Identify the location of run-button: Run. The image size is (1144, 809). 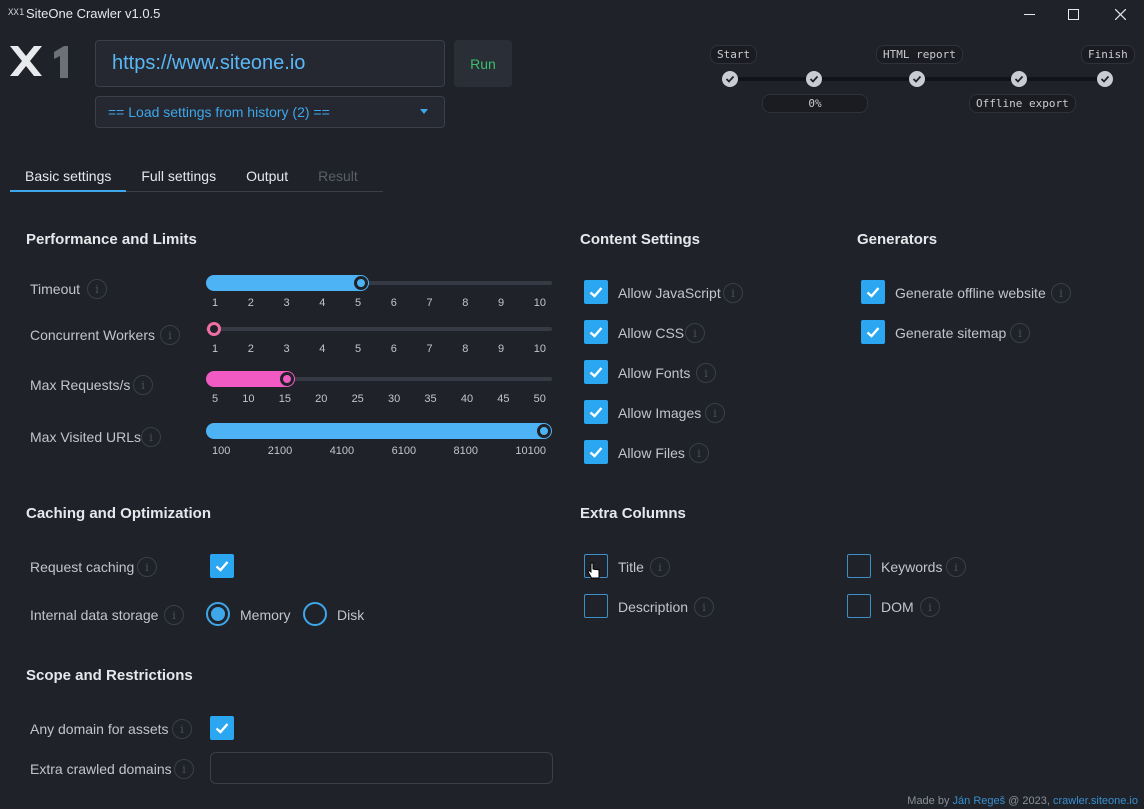
(483, 63).